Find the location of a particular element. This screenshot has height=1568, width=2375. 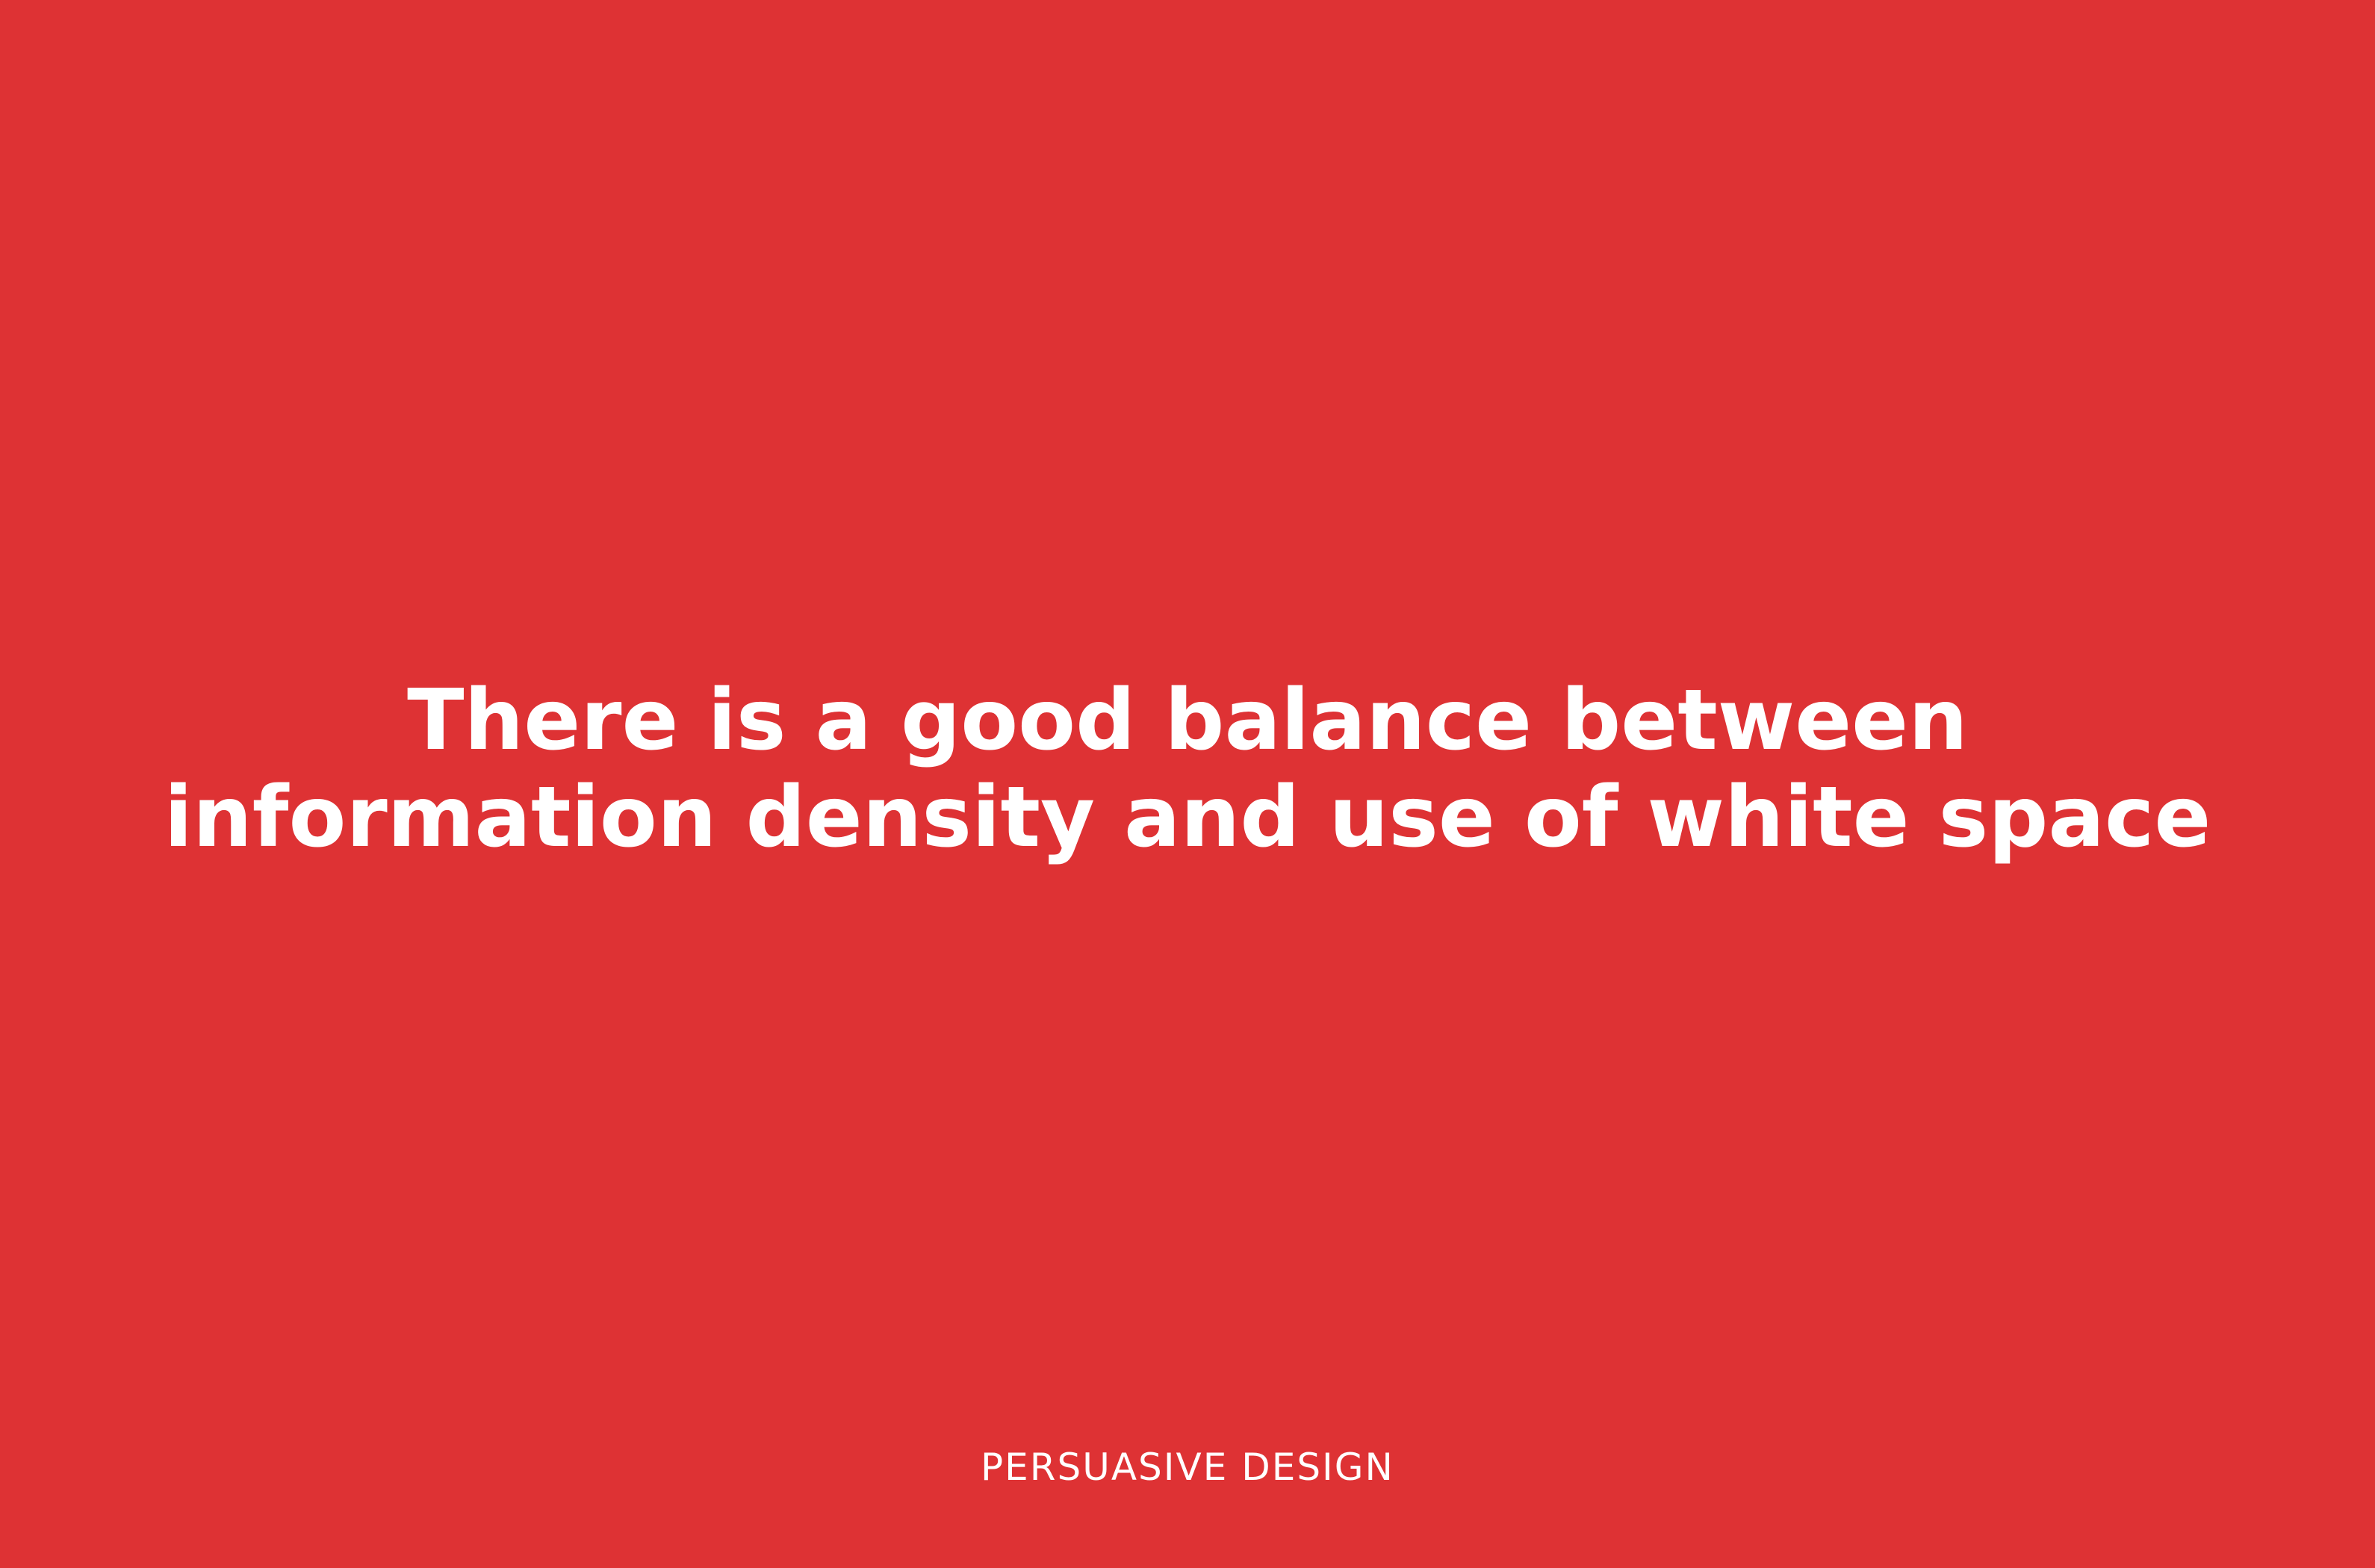

headline-line-1: There is a good balance between is located at coordinates (1187, 720).